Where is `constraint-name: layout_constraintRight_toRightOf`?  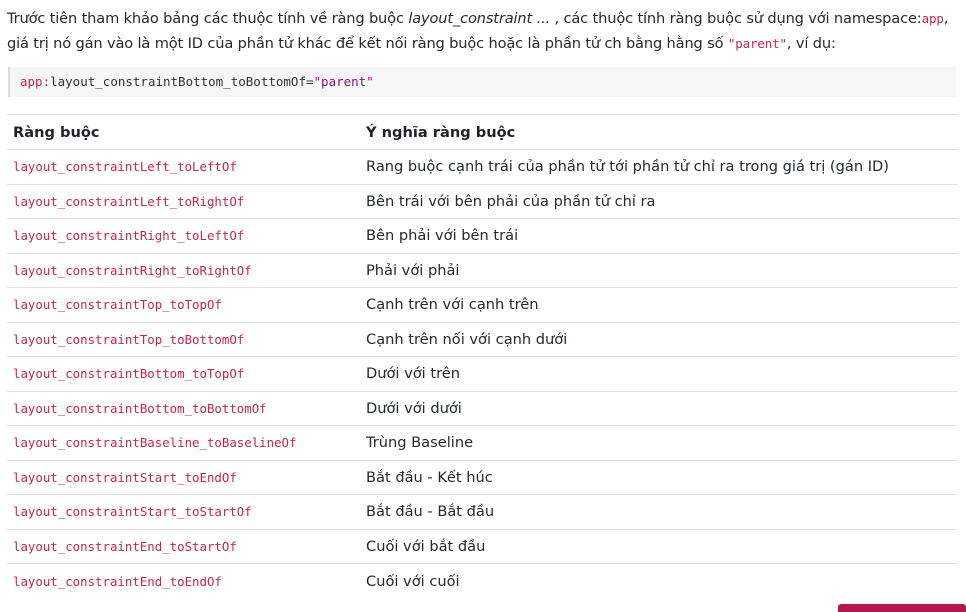
constraint-name: layout_constraintRight_toRightOf is located at coordinates (183, 270).